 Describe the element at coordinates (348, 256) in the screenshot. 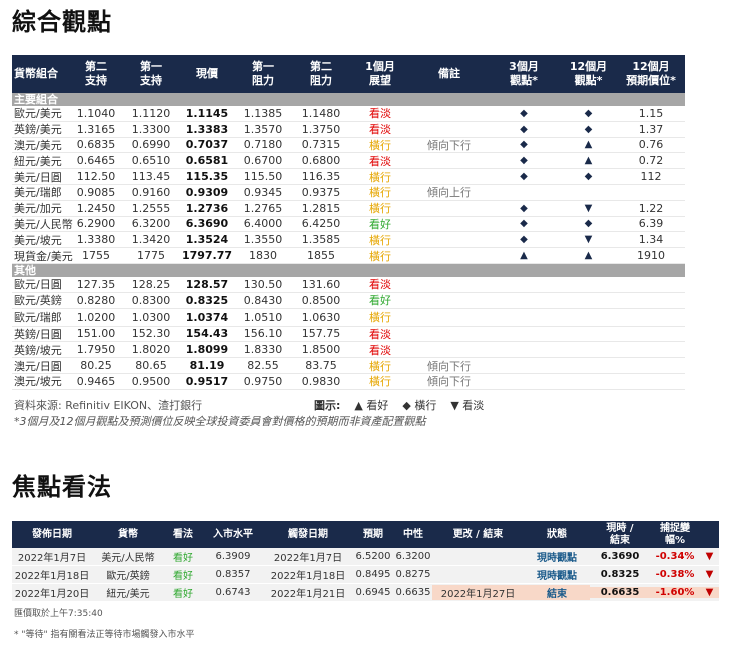

I see `table-row: 現貨金/美元 1755 1775 1797.77 1830 1855 橫行 ▲ ▲ 1910` at that location.